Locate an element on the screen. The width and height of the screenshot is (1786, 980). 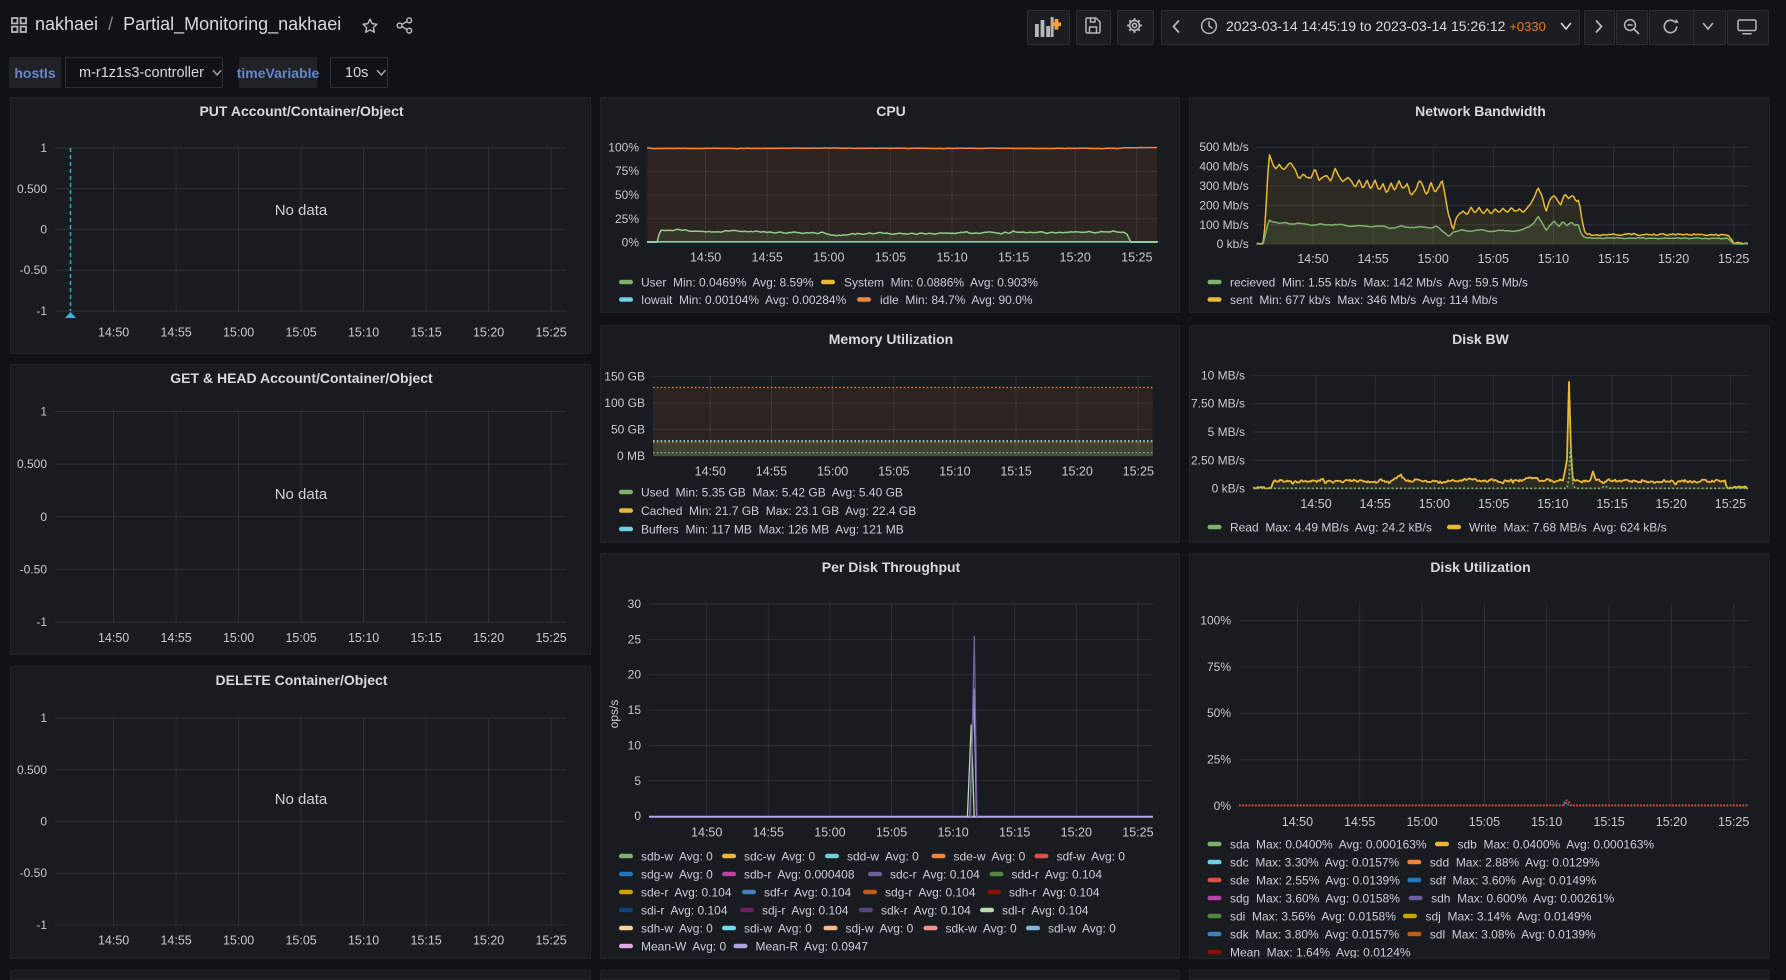
svg-text: 100% is located at coordinates (623, 148).